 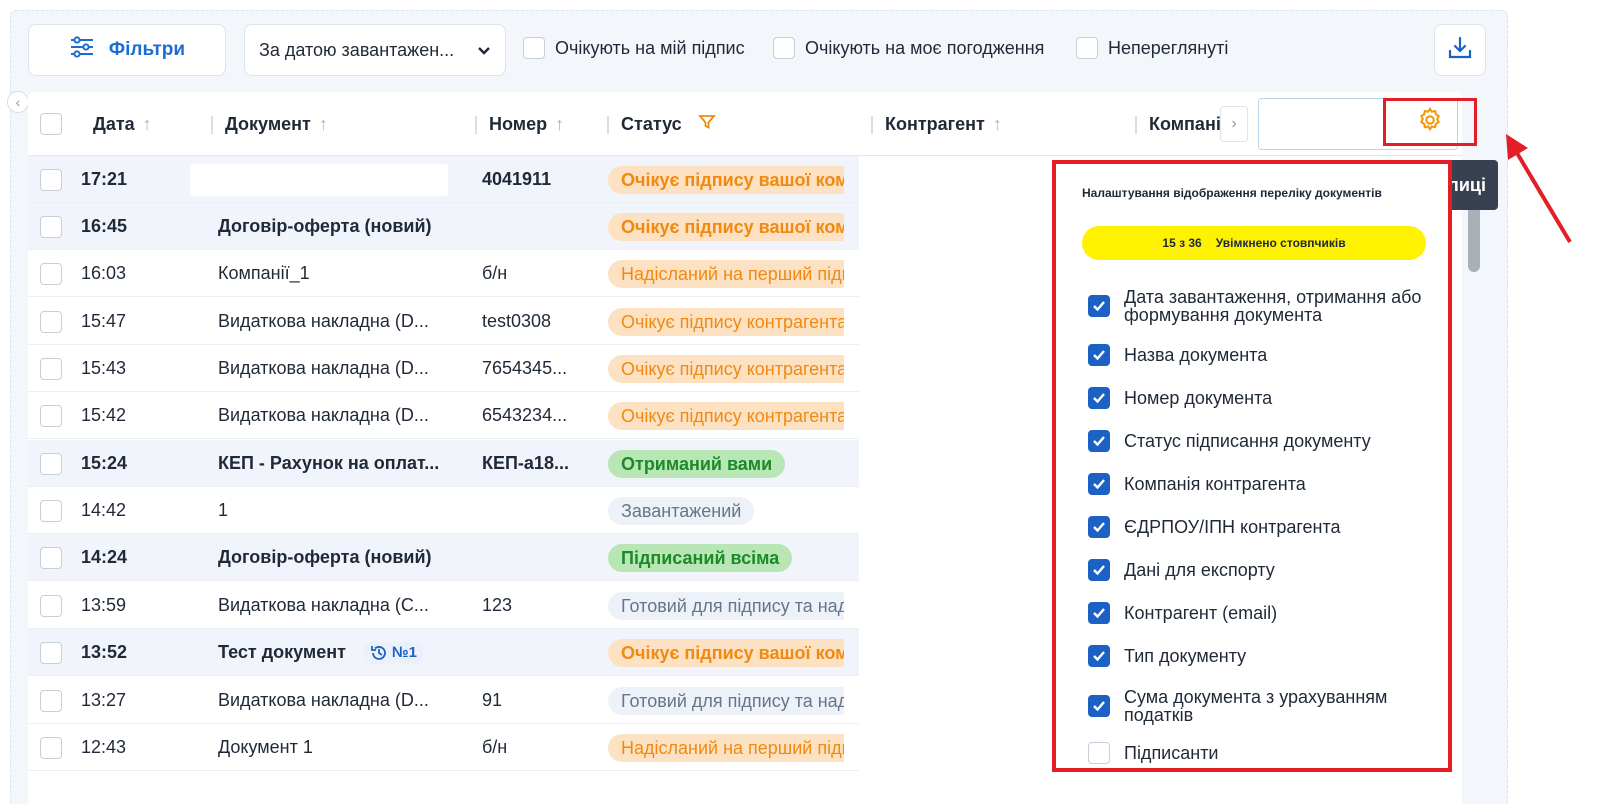 What do you see at coordinates (325, 557) in the screenshot?
I see `document-name: Договір-оферта (новий)` at bounding box center [325, 557].